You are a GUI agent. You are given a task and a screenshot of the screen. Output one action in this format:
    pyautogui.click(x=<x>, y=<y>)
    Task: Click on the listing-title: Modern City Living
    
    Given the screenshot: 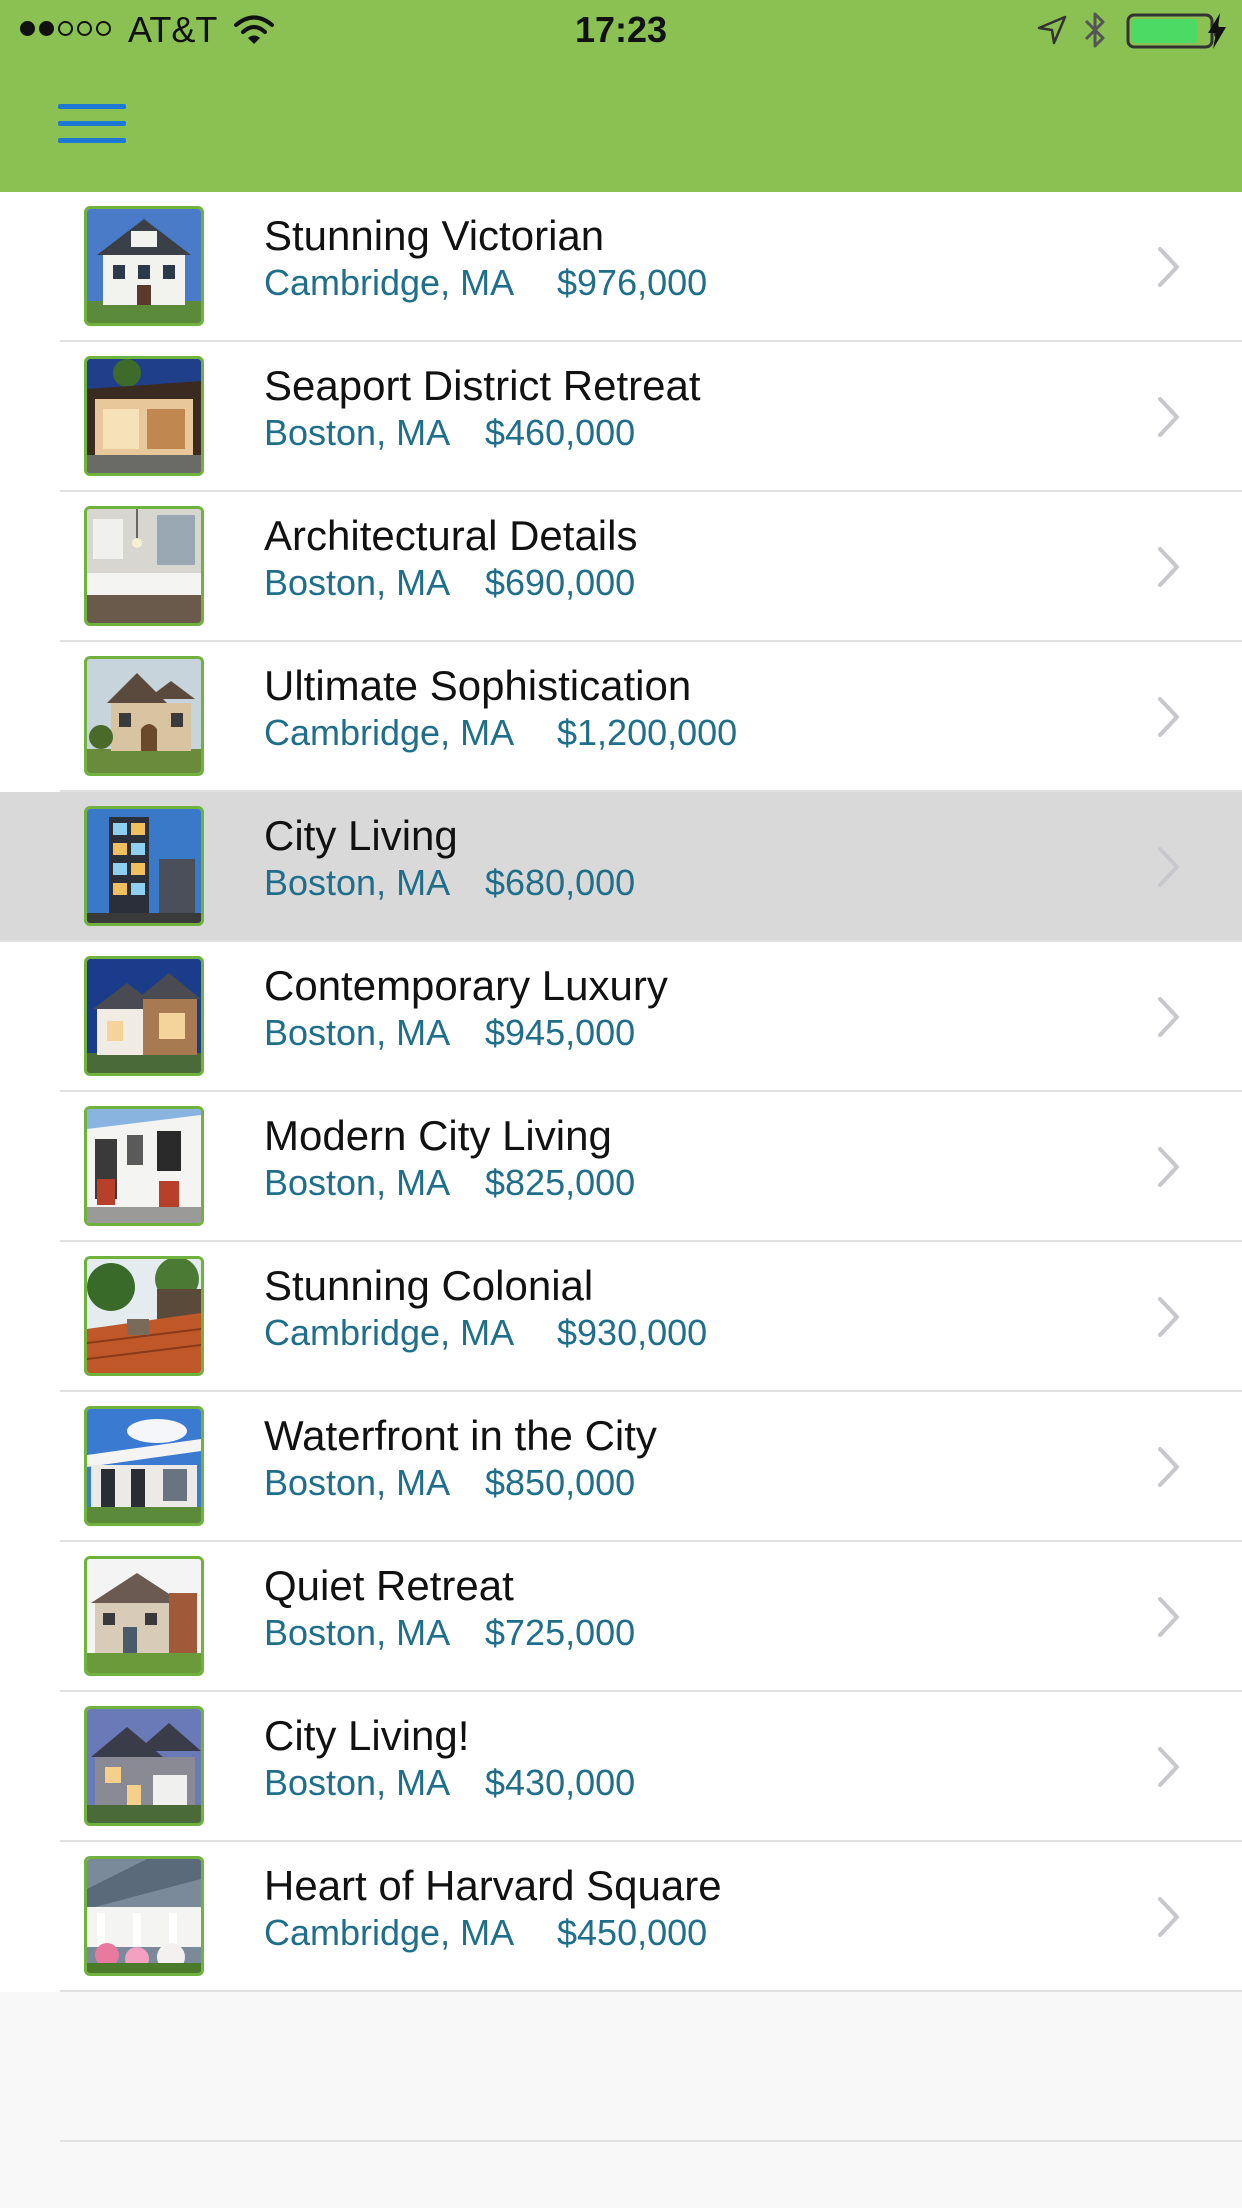 What is the action you would take?
    pyautogui.click(x=438, y=1135)
    